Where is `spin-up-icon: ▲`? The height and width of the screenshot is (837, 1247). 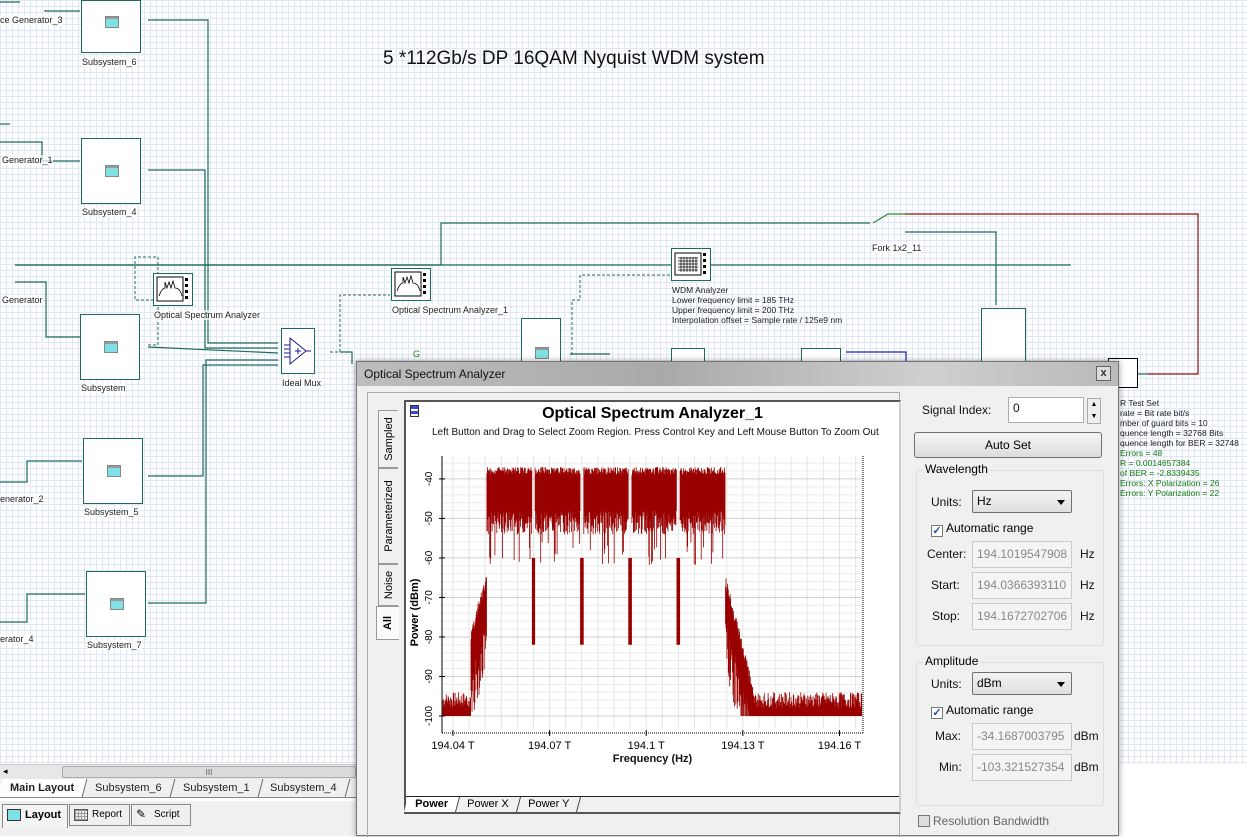
spin-up-icon: ▲ is located at coordinates (1094, 405).